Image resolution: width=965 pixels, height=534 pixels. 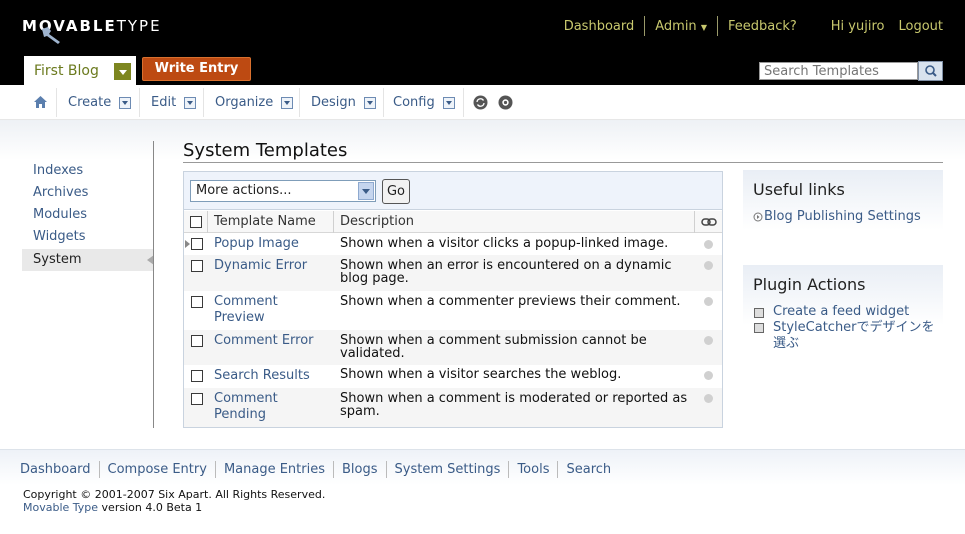 What do you see at coordinates (453, 191) in the screenshot?
I see `actions-bar: More actions... Go` at bounding box center [453, 191].